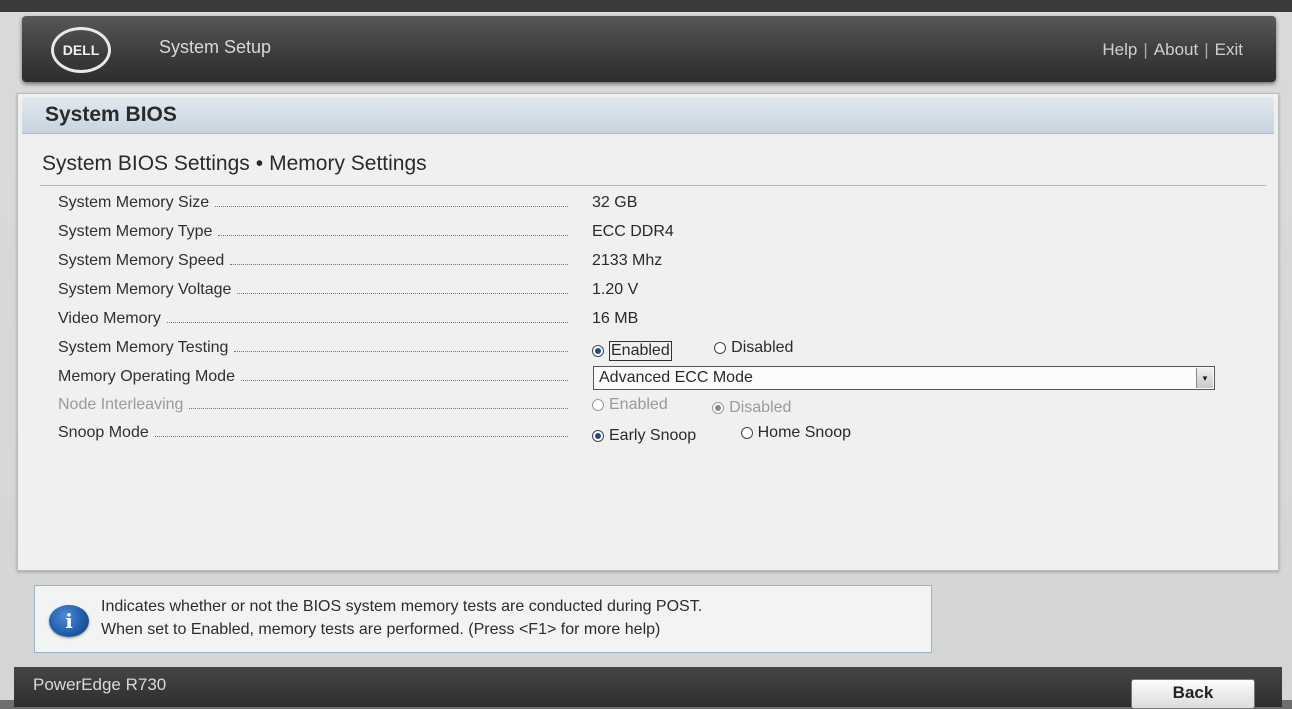 The width and height of the screenshot is (1292, 709). I want to click on page-title: System BIOS, so click(111, 114).